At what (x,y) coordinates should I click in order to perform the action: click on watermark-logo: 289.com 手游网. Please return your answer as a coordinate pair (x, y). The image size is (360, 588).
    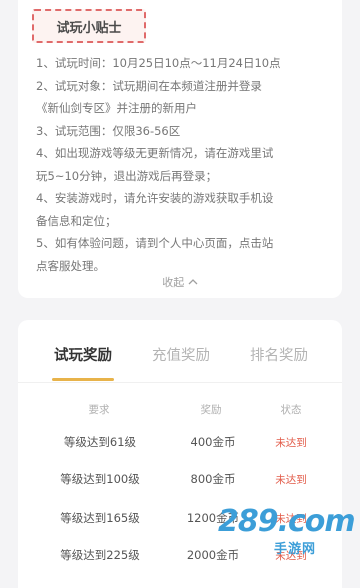
    Looking at the image, I should click on (276, 530).